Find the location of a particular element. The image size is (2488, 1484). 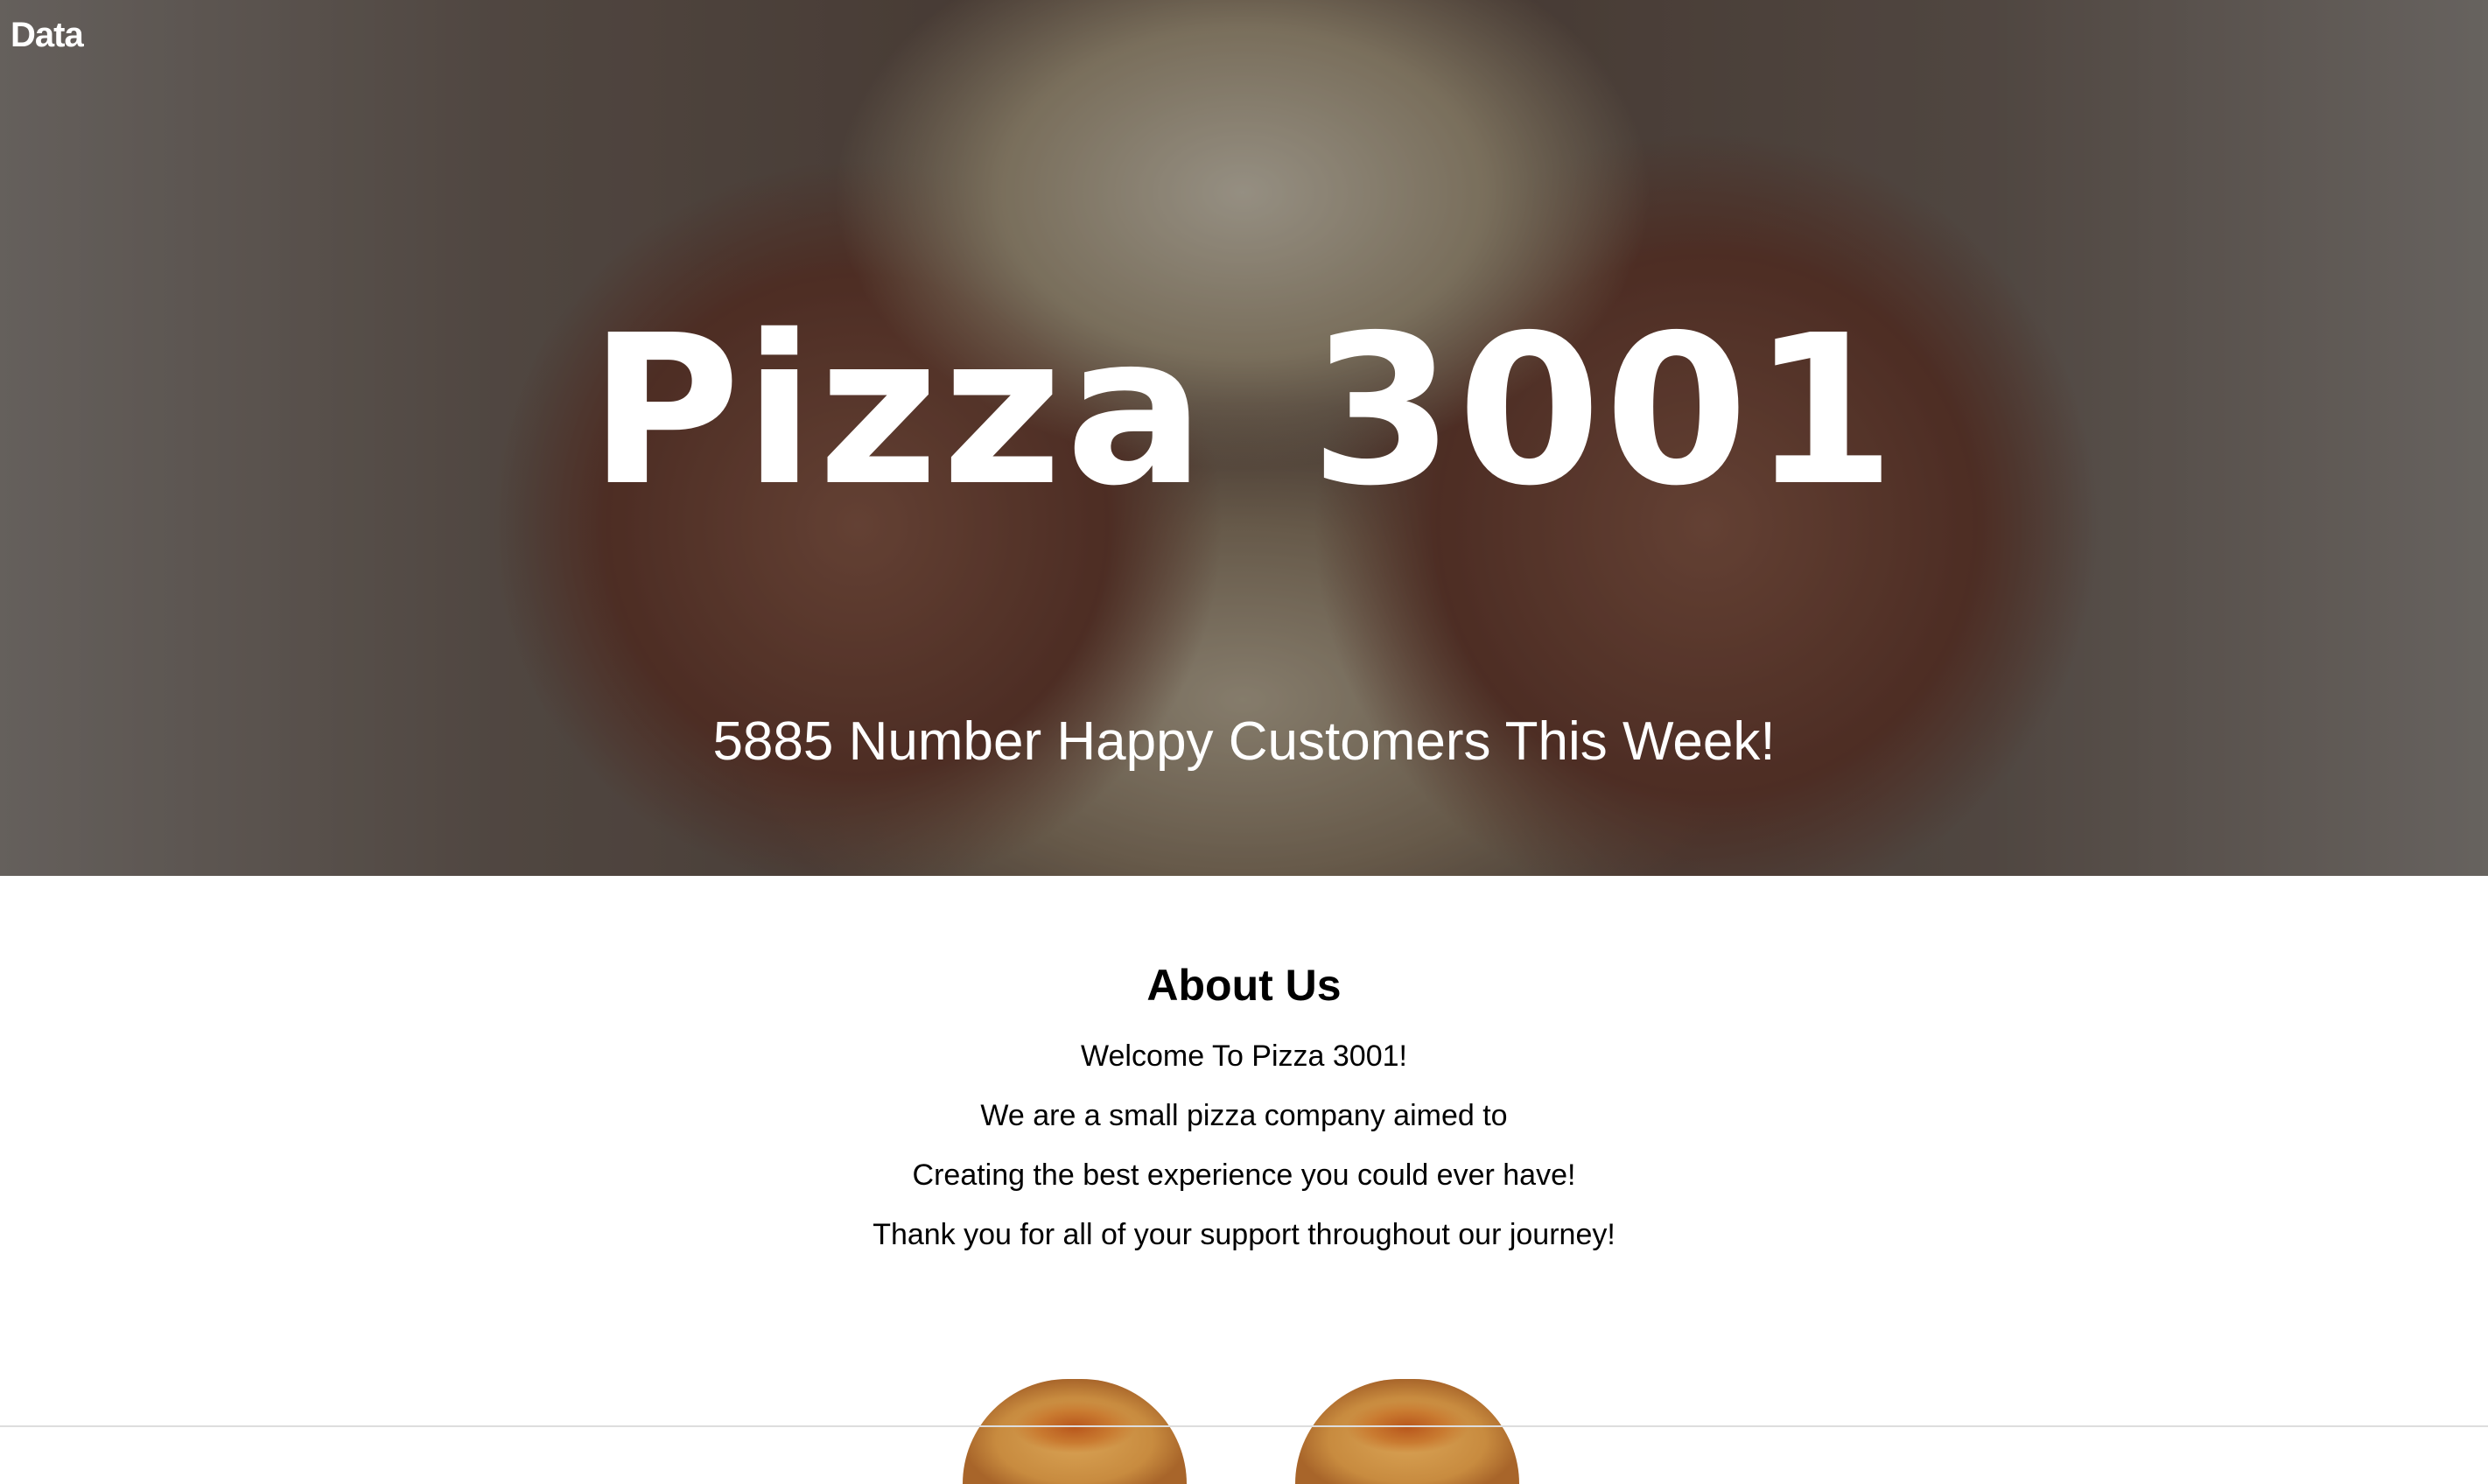

about-heading: About Us is located at coordinates (1244, 985).